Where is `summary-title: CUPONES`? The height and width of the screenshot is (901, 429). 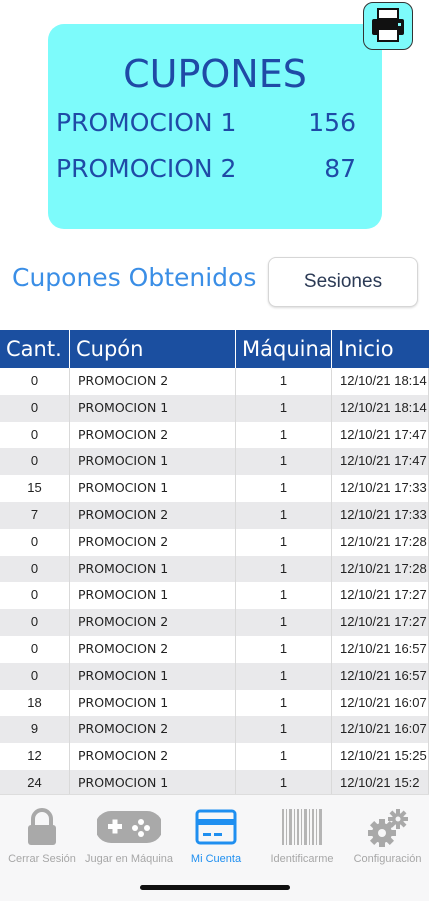
summary-title: CUPONES is located at coordinates (215, 74).